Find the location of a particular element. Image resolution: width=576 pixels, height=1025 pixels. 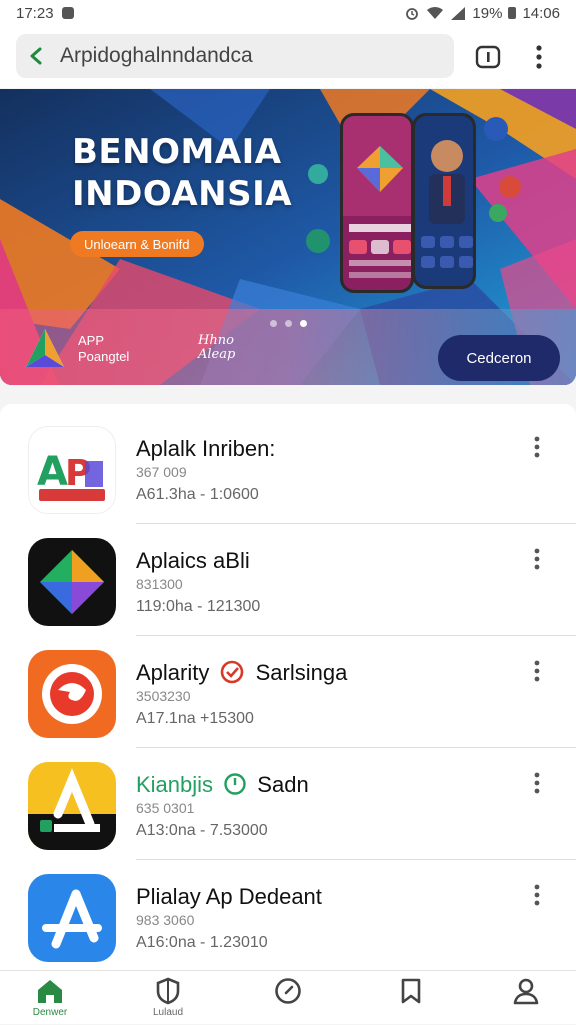

app-name: Aplaics aBli is located at coordinates (193, 560).